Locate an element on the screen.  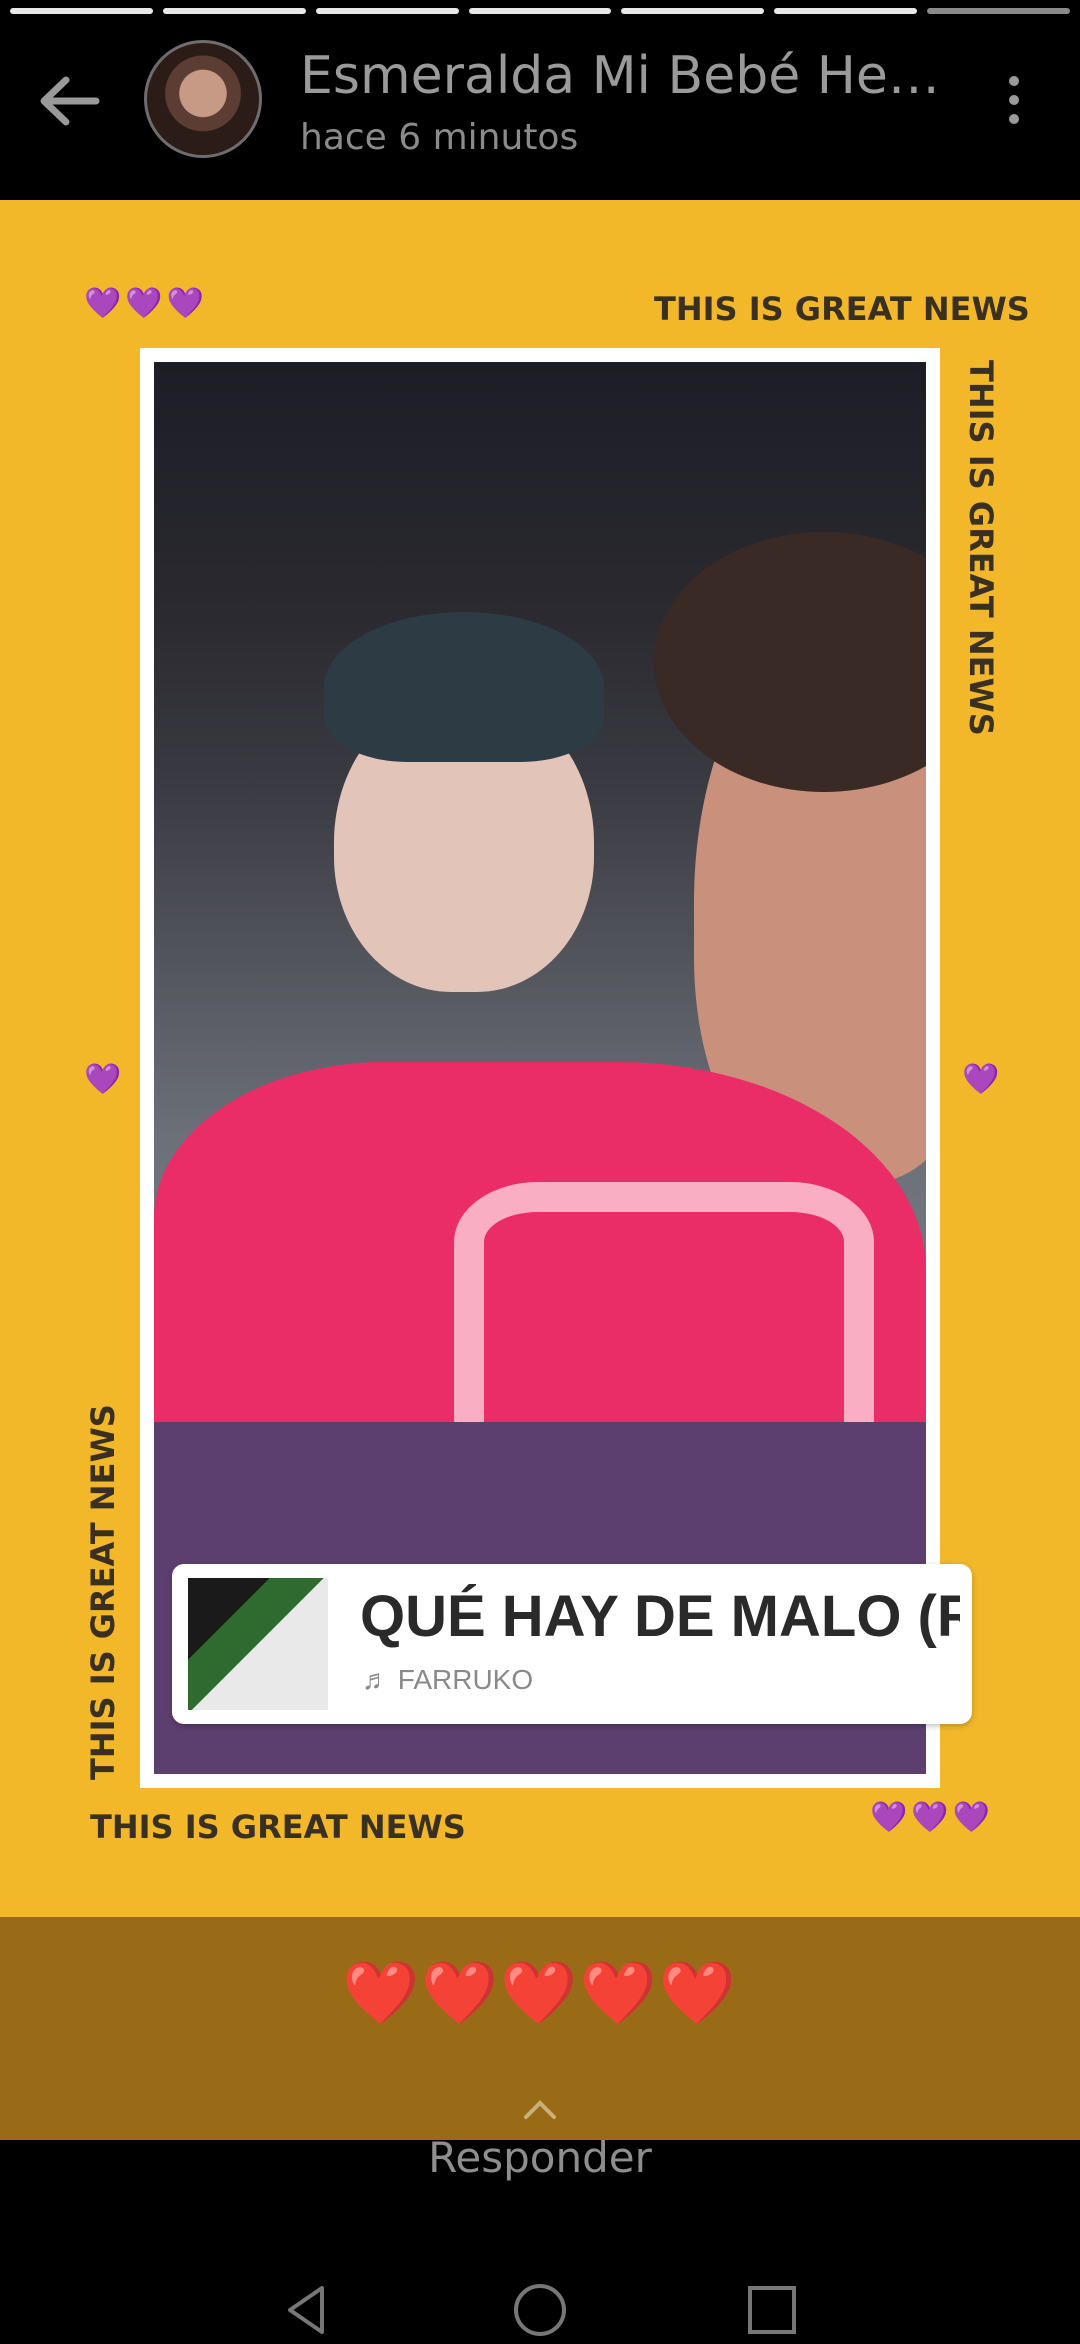
music-sticker: QUÉ HAY DE MALO (REGG ♬ FARRUKO is located at coordinates (572, 1644).